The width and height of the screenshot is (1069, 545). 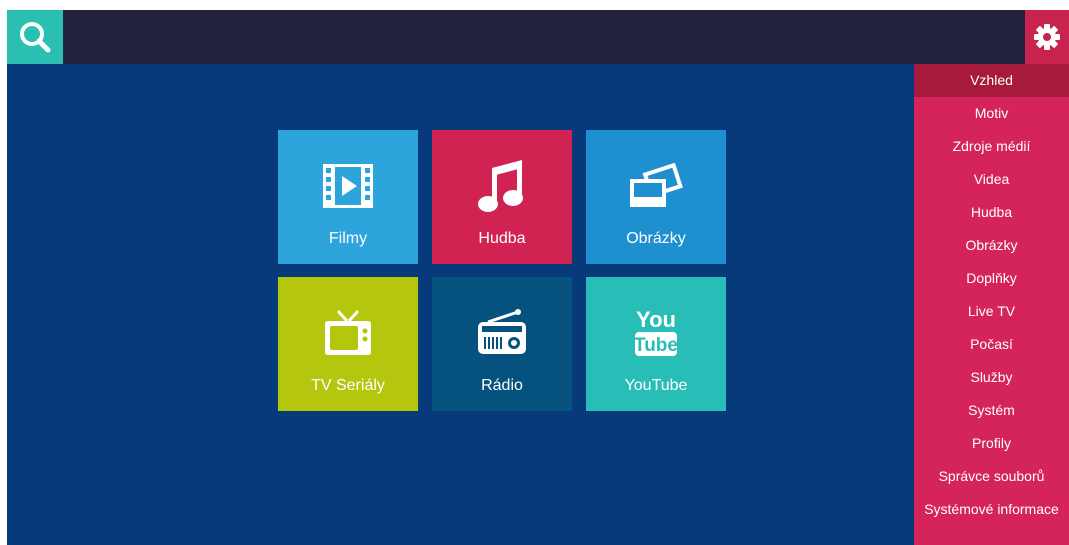 I want to click on menu-item-spravce-souboru: Správce souborů, so click(x=991, y=476).